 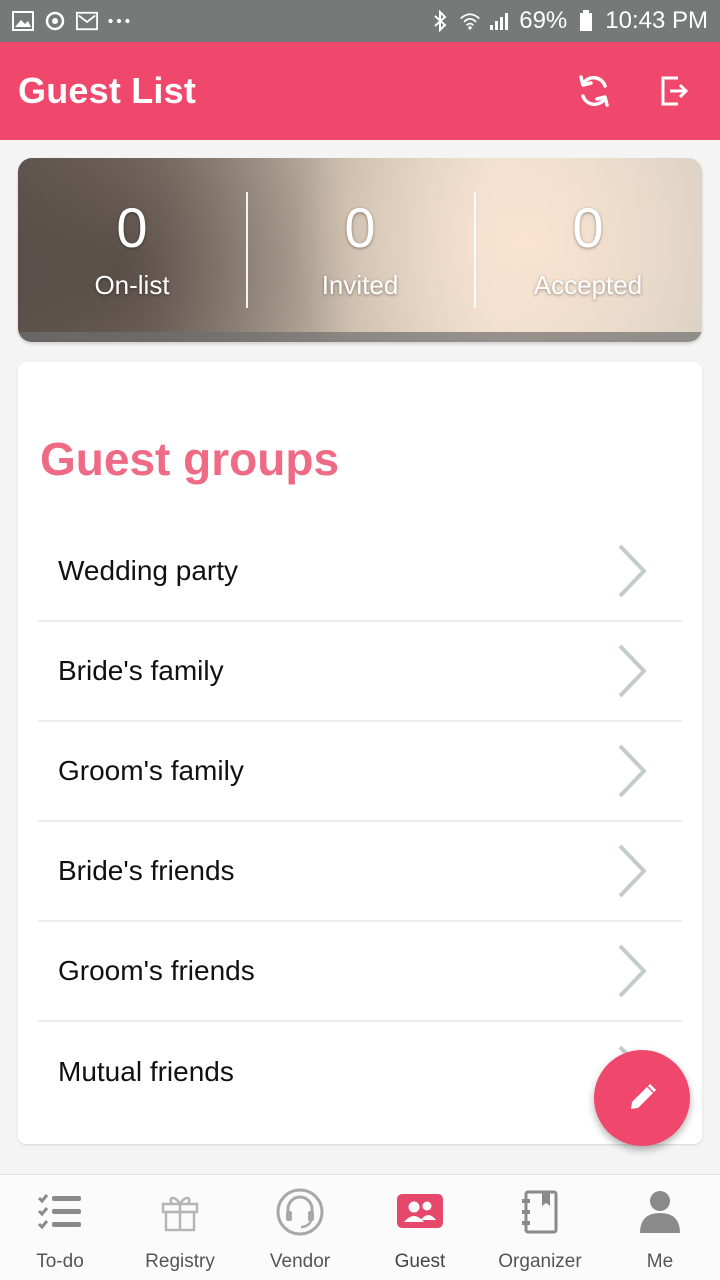 What do you see at coordinates (470, 21) in the screenshot?
I see `wifi-icon` at bounding box center [470, 21].